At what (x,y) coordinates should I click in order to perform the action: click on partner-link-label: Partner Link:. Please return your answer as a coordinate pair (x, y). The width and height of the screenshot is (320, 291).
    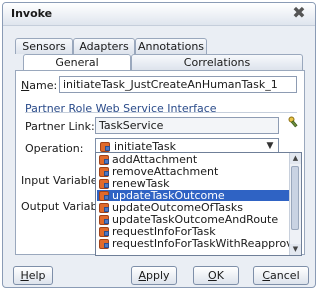
    Looking at the image, I should click on (60, 126).